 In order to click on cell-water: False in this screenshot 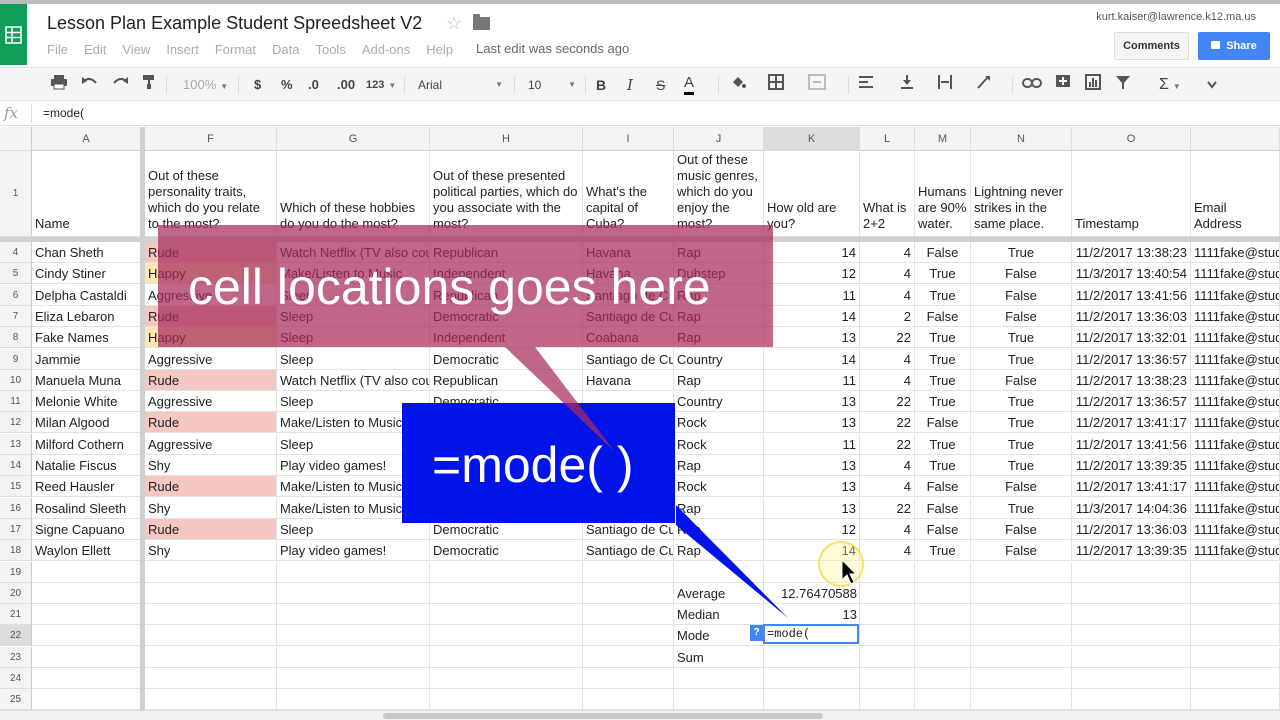, I will do `click(943, 508)`.